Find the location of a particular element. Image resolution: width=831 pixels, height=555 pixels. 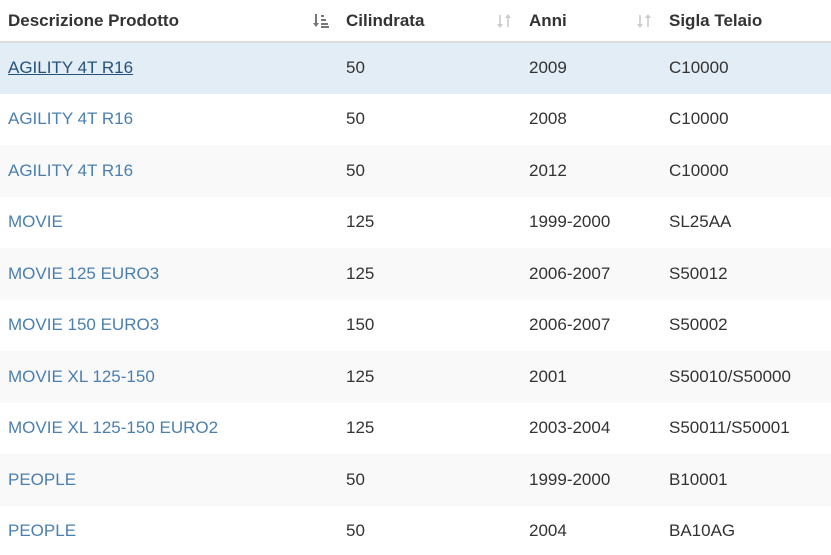

cell-anni: 2012 is located at coordinates (591, 171).